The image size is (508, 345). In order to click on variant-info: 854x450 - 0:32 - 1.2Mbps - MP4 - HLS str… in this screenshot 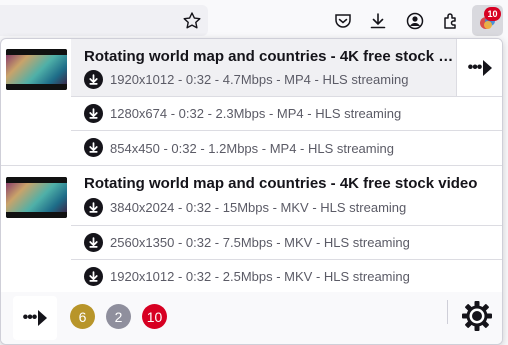, I will do `click(252, 148)`.